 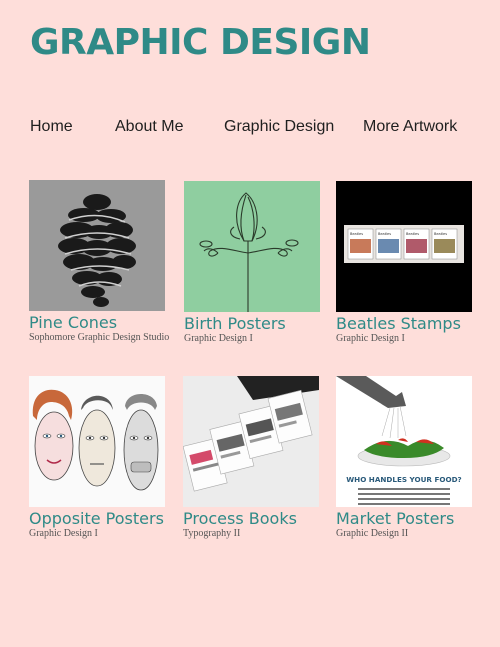 I want to click on stamp-3-label: Beatles, so click(x=412, y=234).